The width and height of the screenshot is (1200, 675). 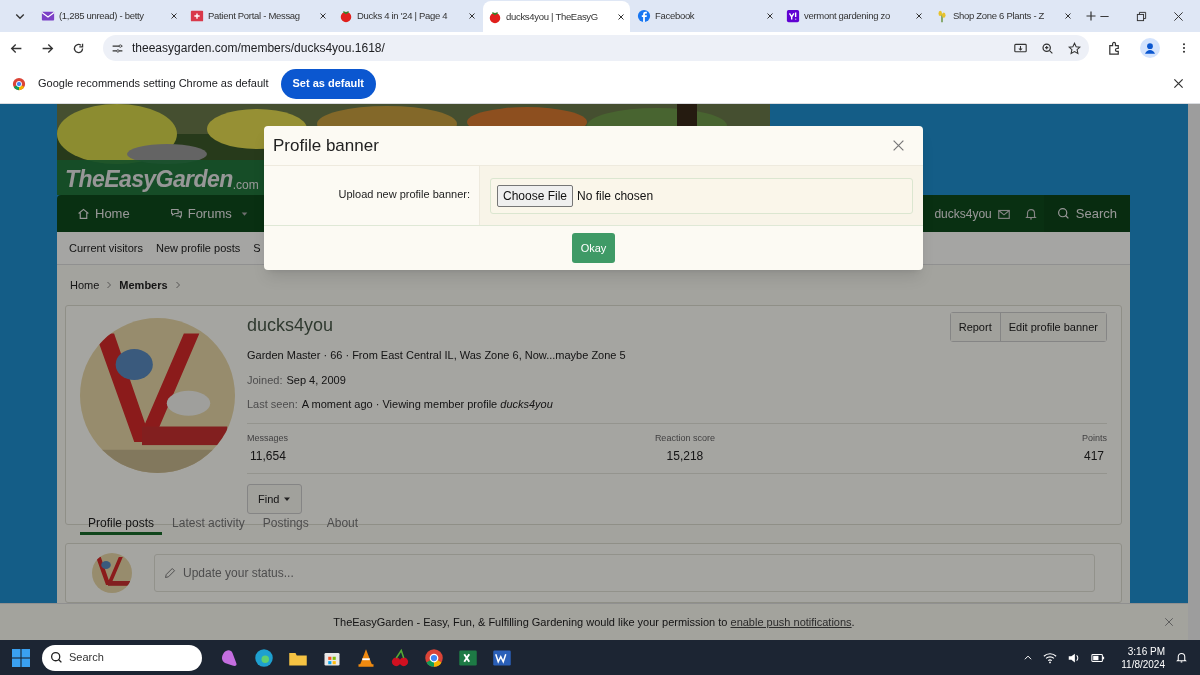 I want to click on profile-tab: About, so click(x=342, y=524).